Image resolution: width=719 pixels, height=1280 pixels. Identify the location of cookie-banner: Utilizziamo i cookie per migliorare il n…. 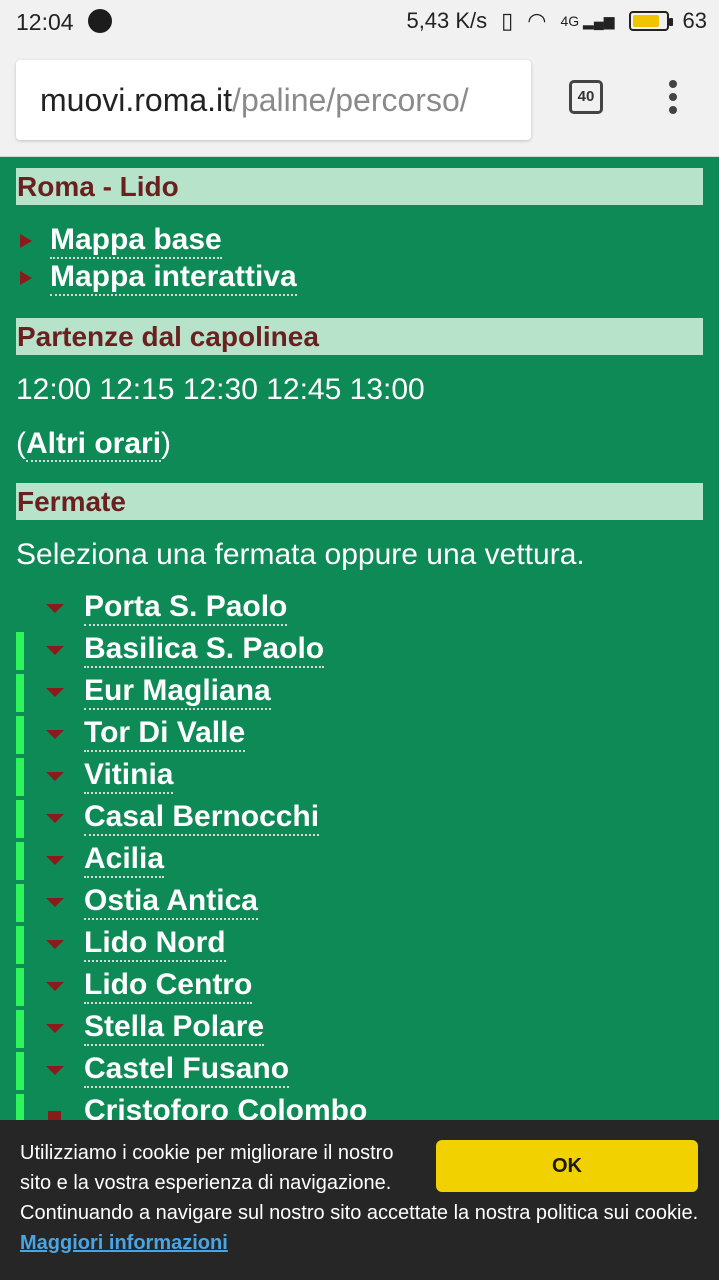
(359, 1200).